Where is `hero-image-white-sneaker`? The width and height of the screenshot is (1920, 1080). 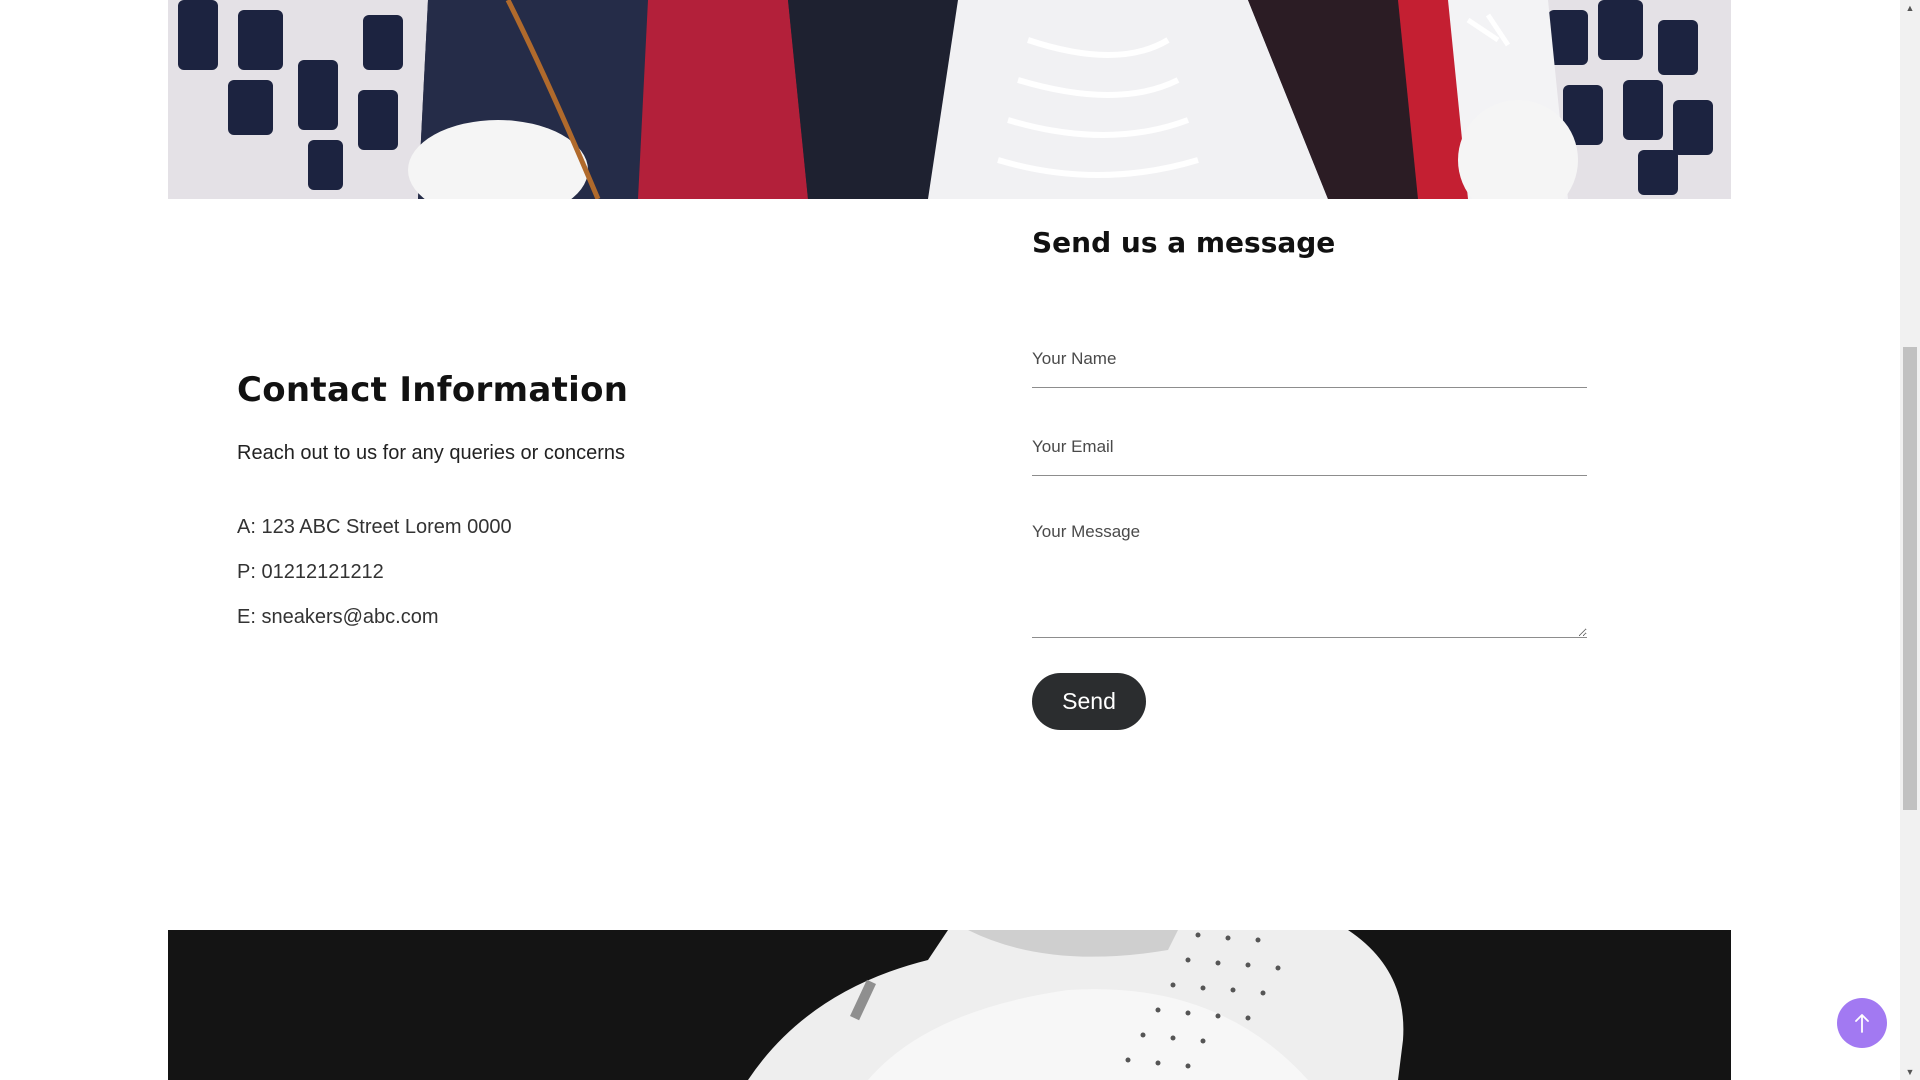 hero-image-white-sneaker is located at coordinates (949, 1005).